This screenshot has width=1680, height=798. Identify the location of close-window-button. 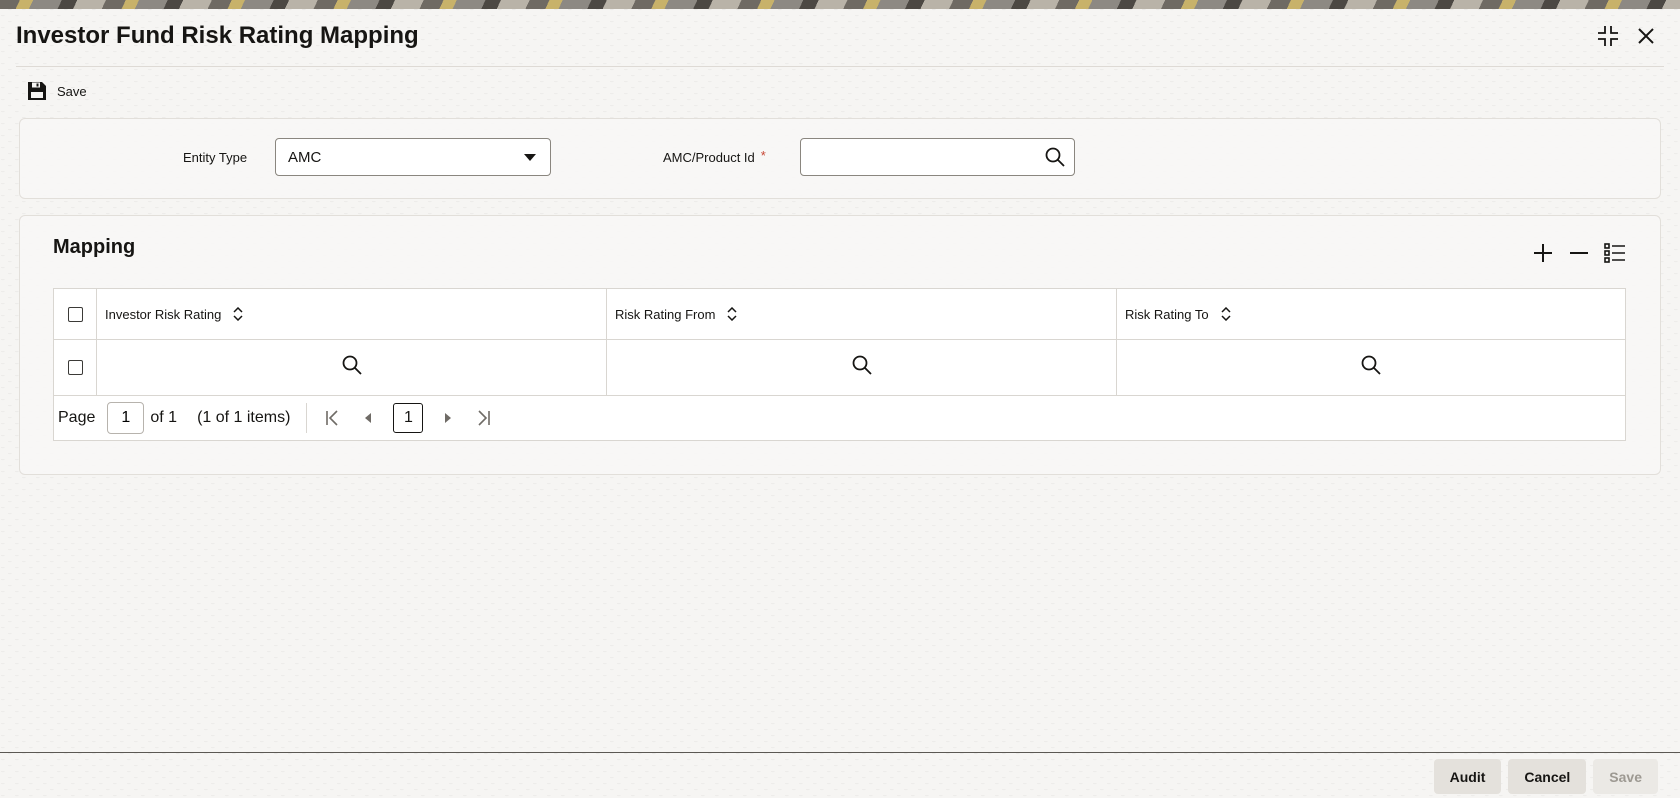
(1646, 36).